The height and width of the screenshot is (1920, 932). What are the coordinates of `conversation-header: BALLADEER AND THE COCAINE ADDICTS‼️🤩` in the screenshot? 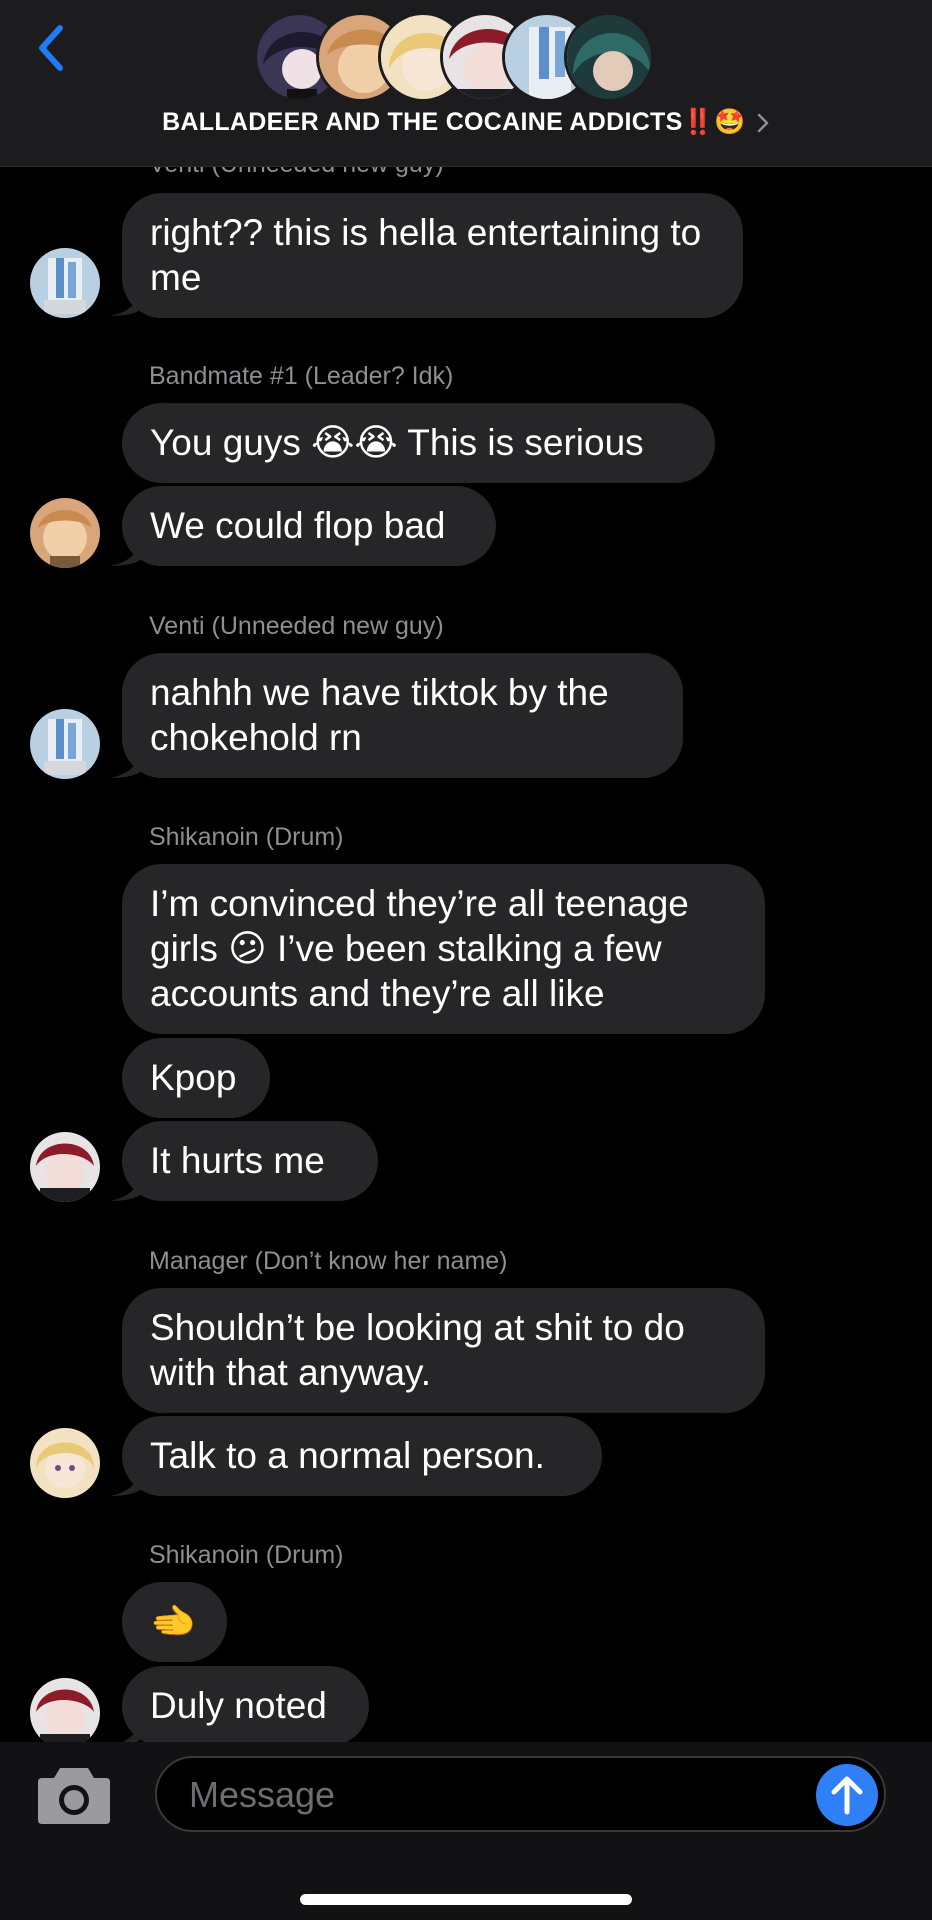 It's located at (466, 83).